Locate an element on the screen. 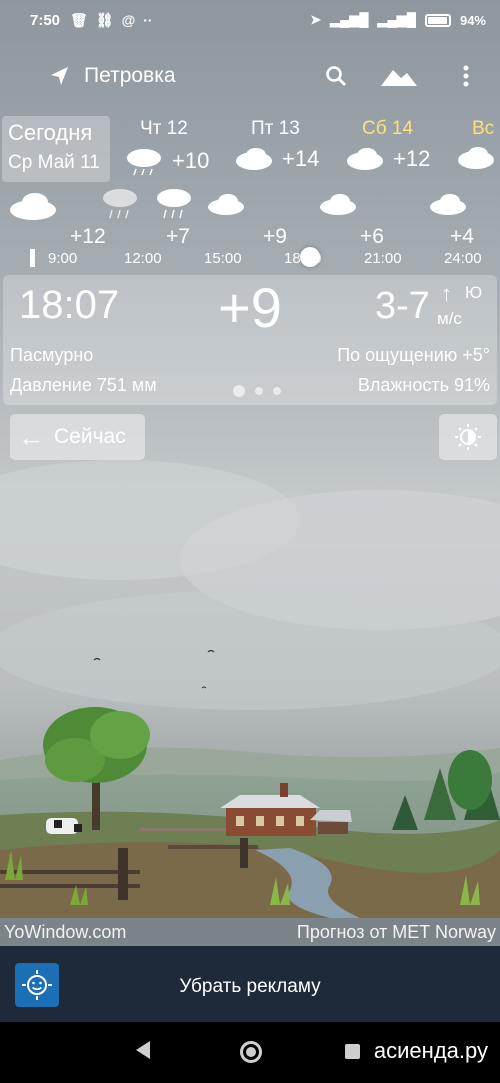 This screenshot has height=1083, width=500. location-arrow-icon is located at coordinates (60, 76).